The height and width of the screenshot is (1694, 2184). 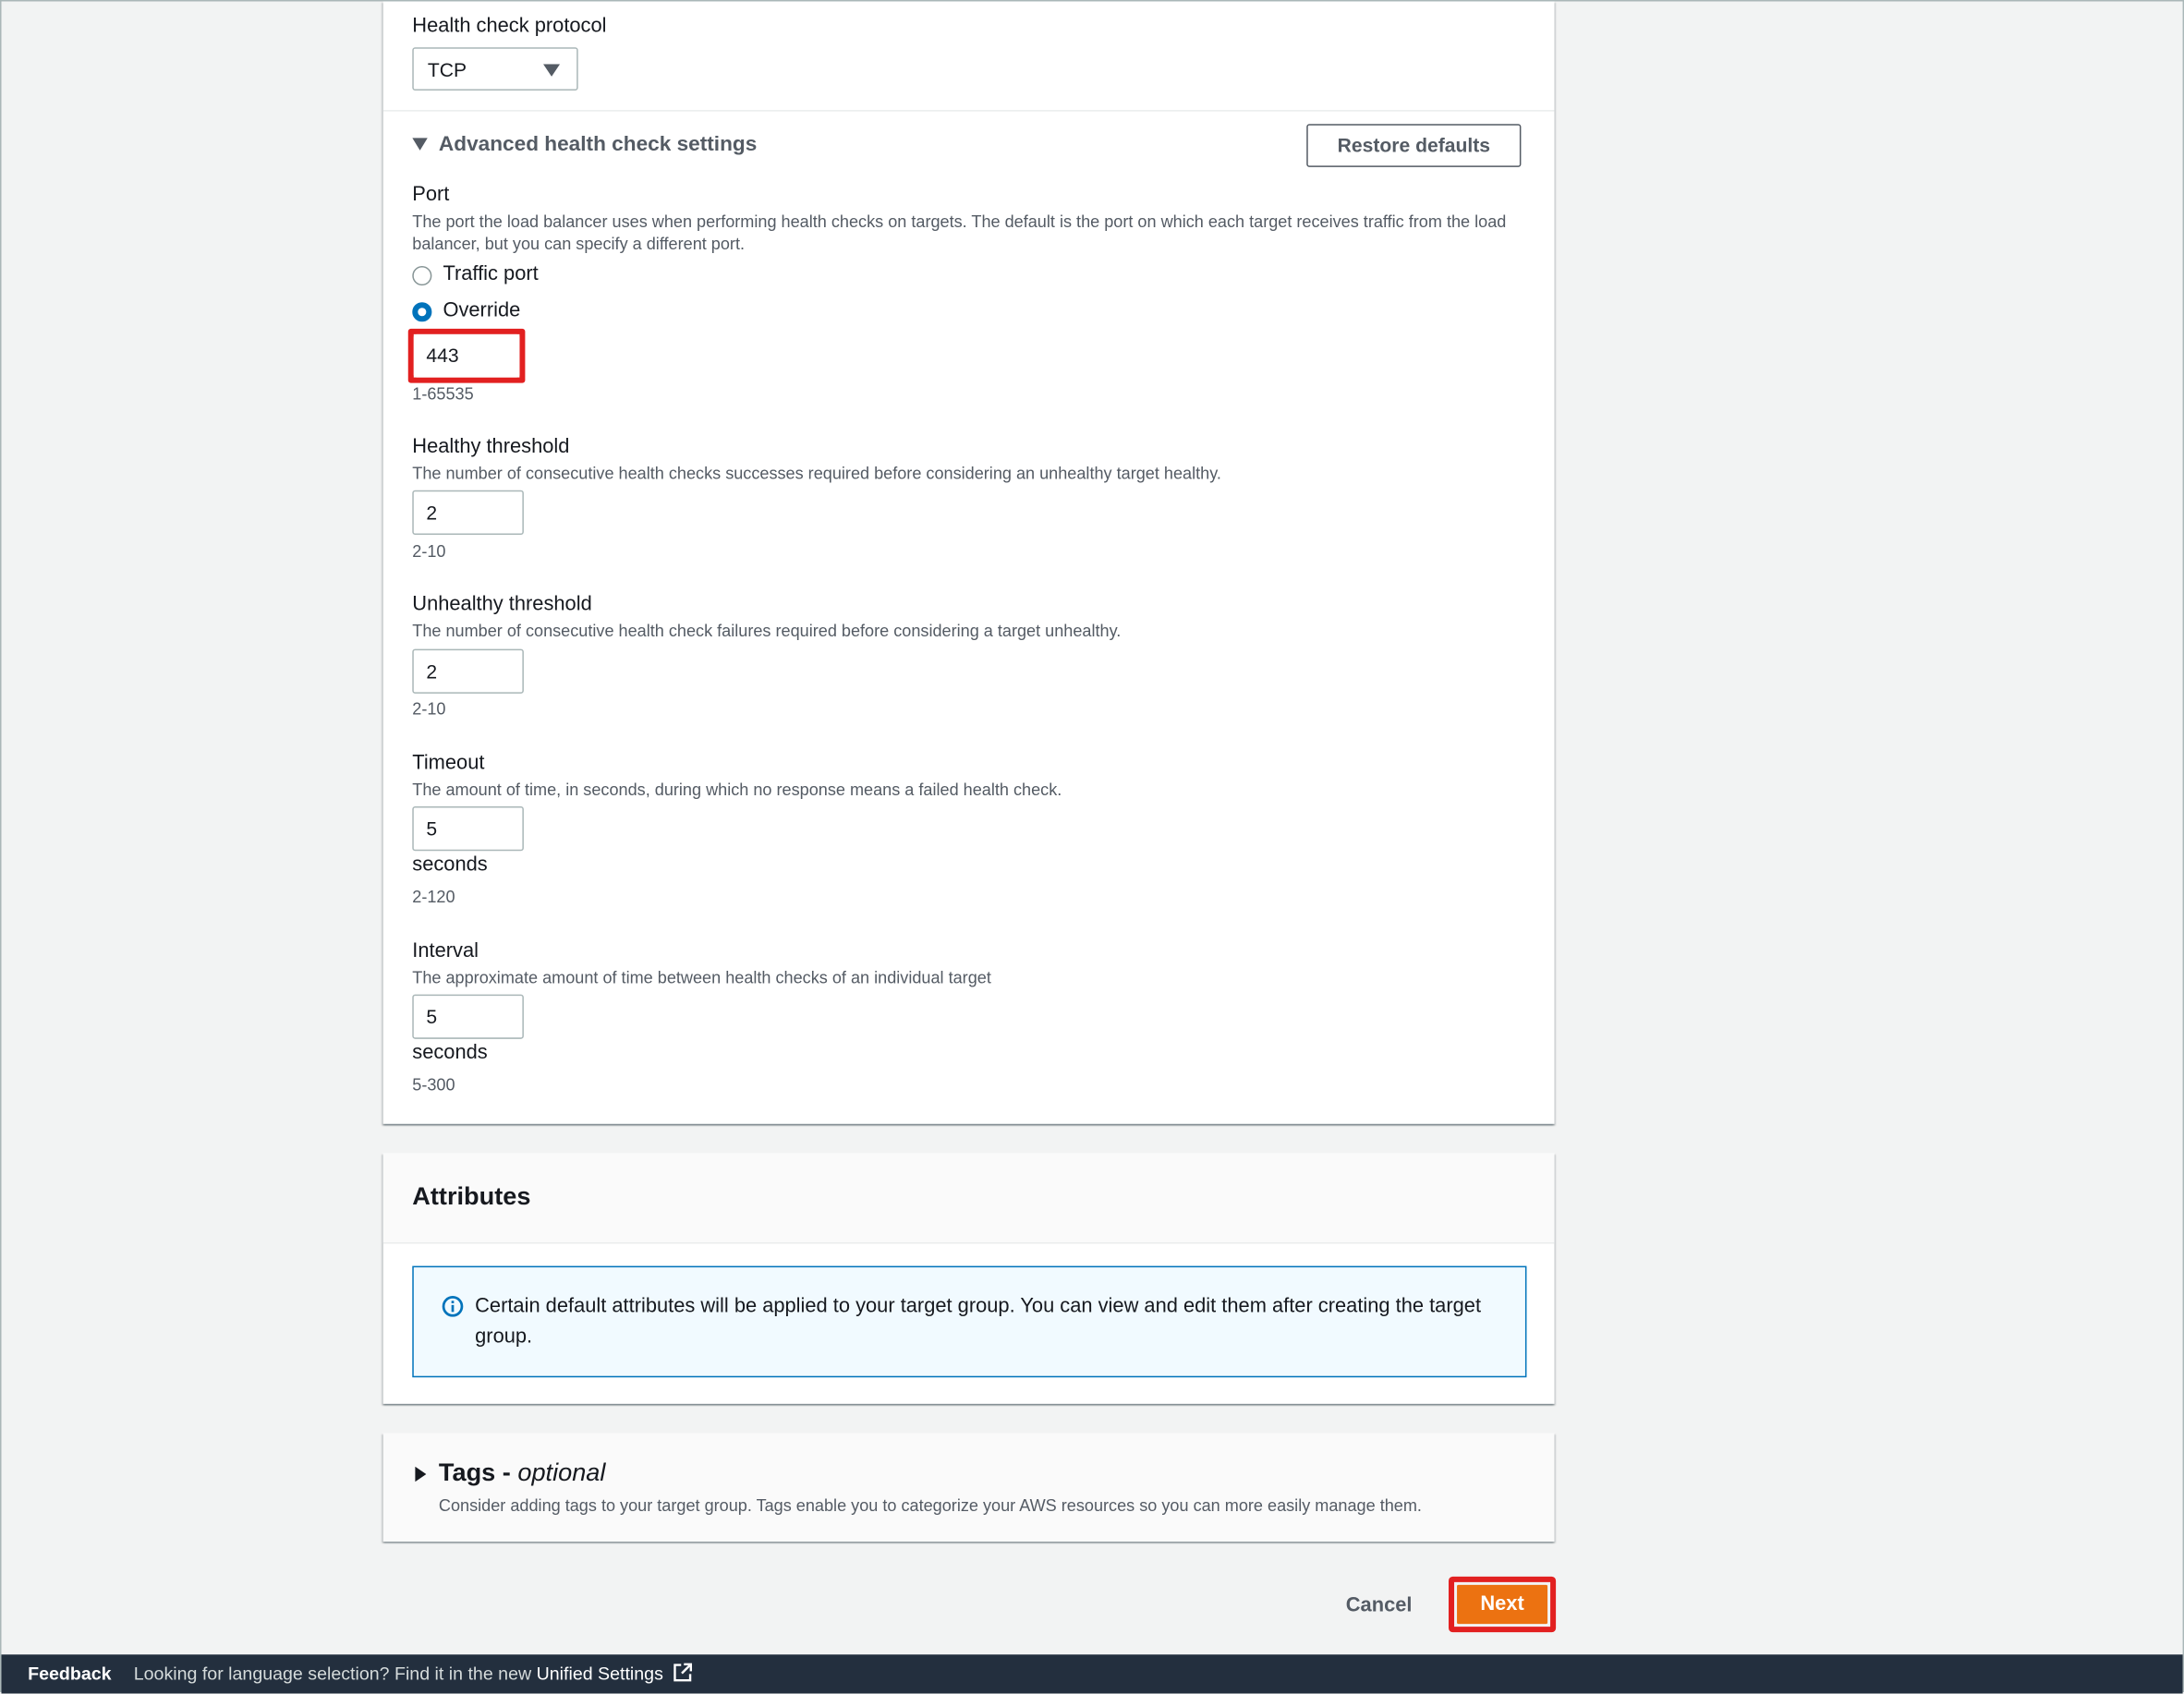 What do you see at coordinates (431, 195) in the screenshot?
I see `port-label: Port` at bounding box center [431, 195].